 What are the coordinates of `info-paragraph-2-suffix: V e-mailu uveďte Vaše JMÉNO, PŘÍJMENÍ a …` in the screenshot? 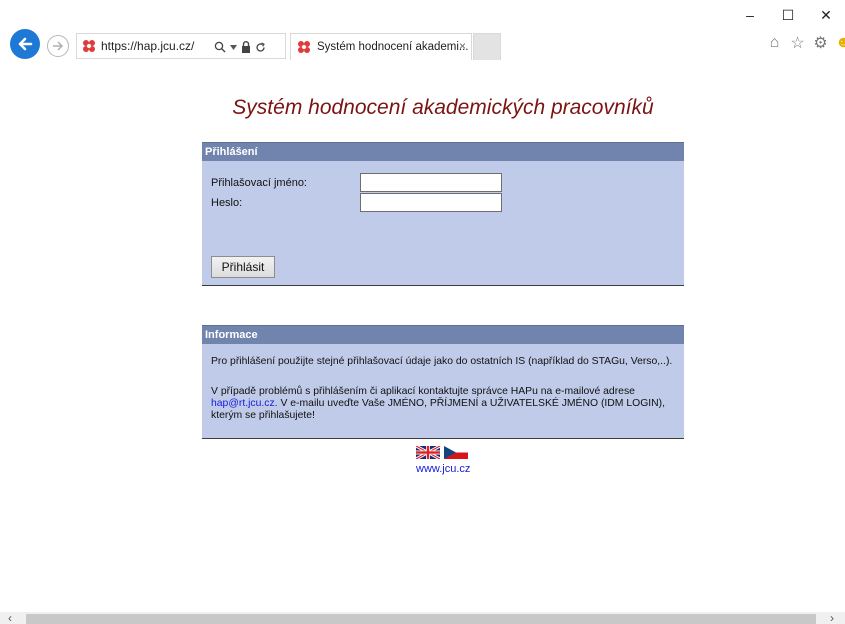 It's located at (438, 409).